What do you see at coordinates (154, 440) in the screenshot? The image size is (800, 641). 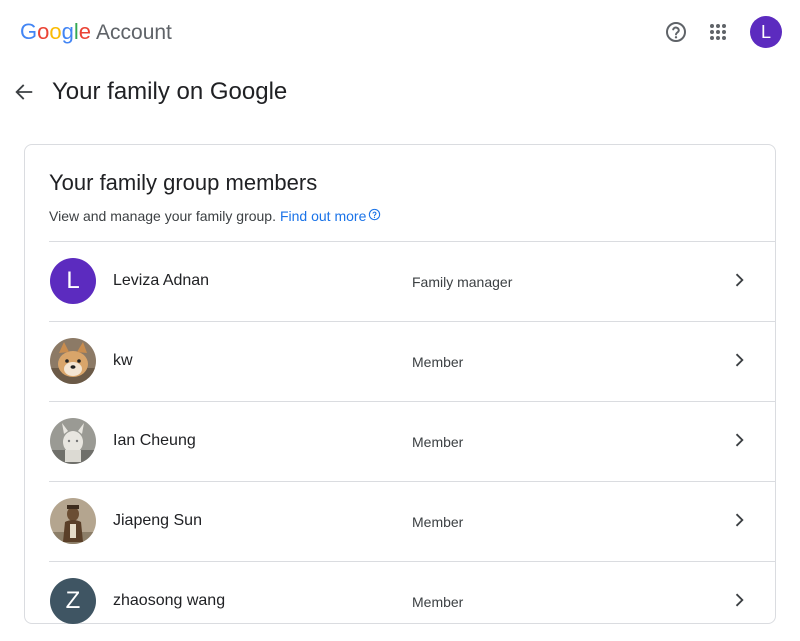 I see `member-name: Ian Cheung` at bounding box center [154, 440].